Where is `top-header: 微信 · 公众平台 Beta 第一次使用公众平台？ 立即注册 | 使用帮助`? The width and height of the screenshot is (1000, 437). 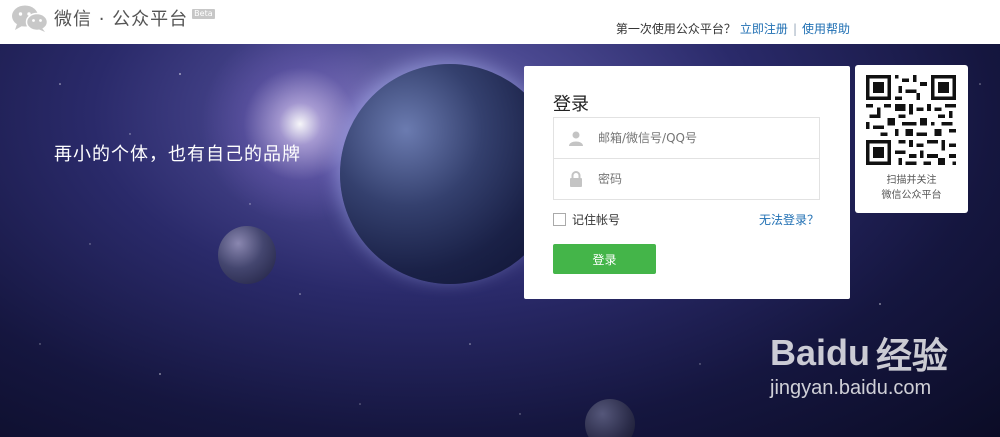 top-header: 微信 · 公众平台 Beta 第一次使用公众平台？ 立即注册 | 使用帮助 is located at coordinates (500, 22).